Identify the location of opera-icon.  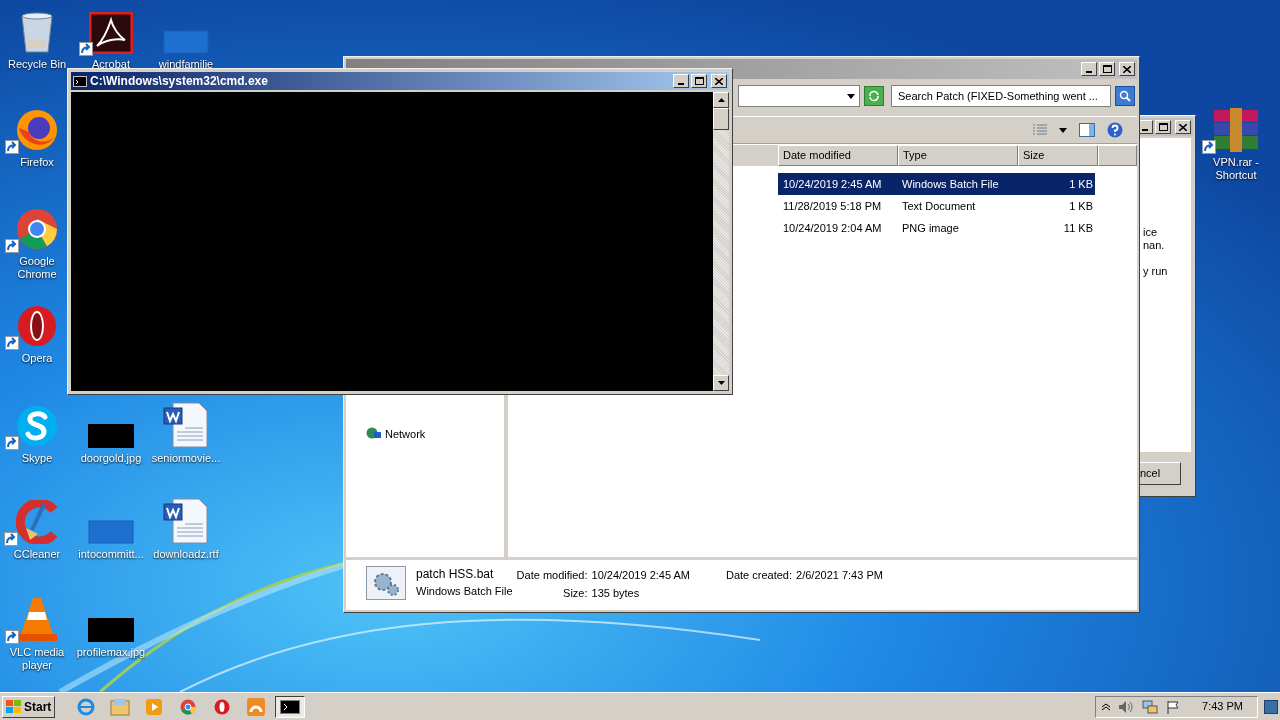
(37, 326).